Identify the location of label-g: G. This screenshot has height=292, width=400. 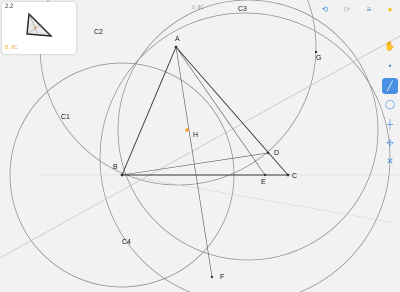
(318, 58).